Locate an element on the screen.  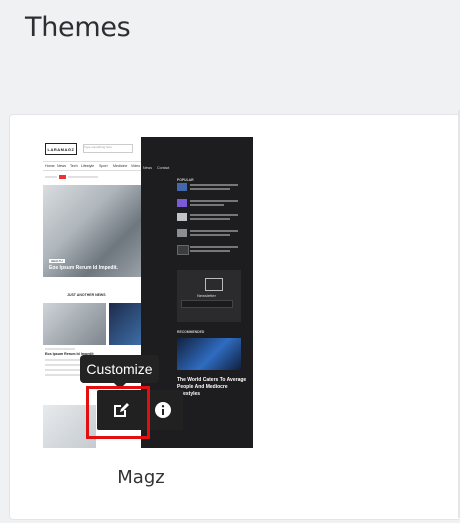
preview-nav-1: Home is located at coordinates (50, 166).